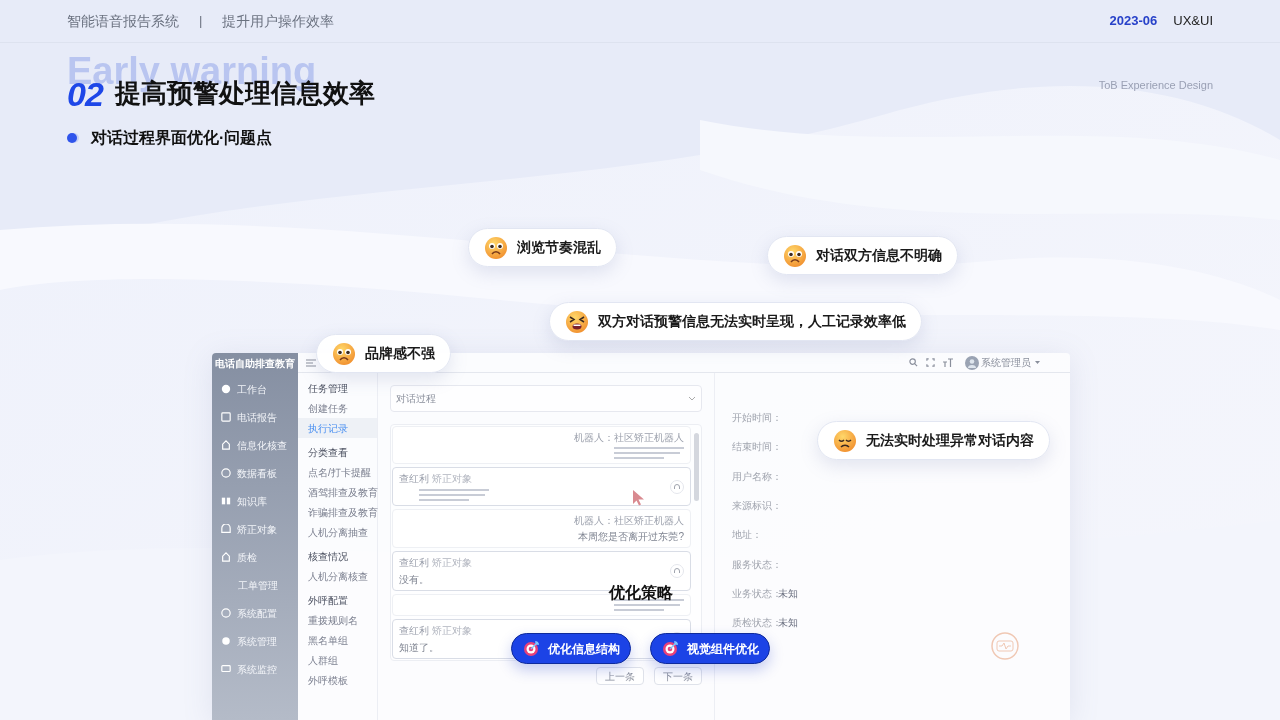  I want to click on arch-icon, so click(226, 529).